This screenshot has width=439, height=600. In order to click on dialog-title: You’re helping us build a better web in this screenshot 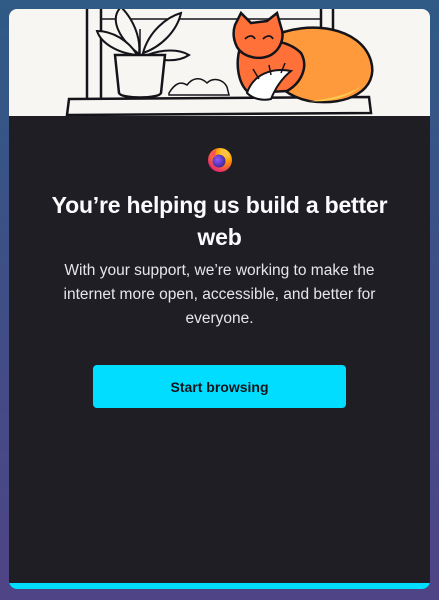, I will do `click(219, 221)`.